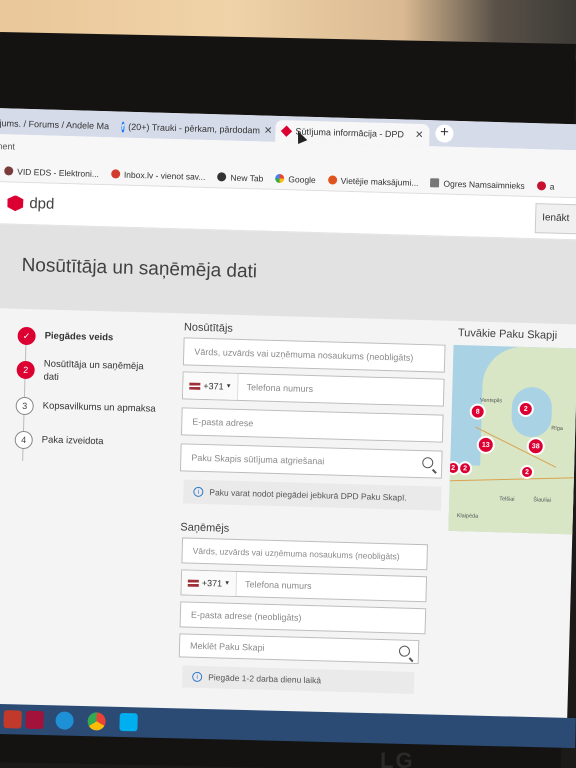 The height and width of the screenshot is (768, 576). Describe the element at coordinates (247, 178) in the screenshot. I see `bookmark-label: New Tab` at that location.